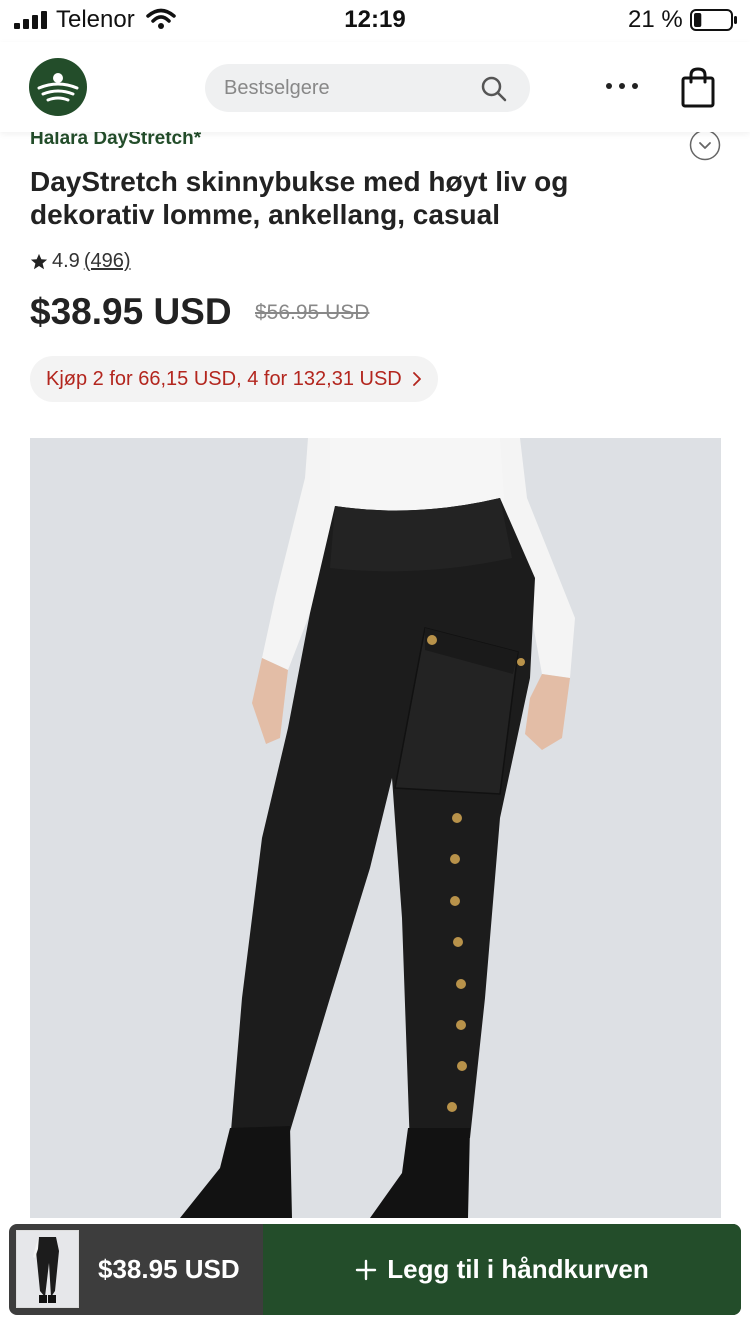 This screenshot has height=1334, width=750. I want to click on status-bar: Telenor 12:19 21 %, so click(375, 21).